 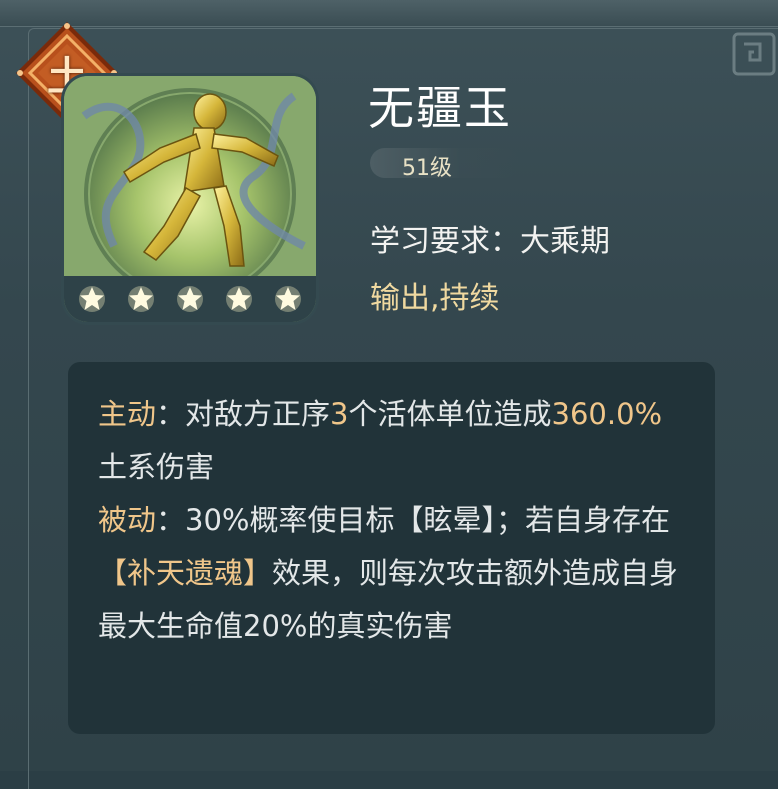 I want to click on skill-name: 无疆玉, so click(x=440, y=108).